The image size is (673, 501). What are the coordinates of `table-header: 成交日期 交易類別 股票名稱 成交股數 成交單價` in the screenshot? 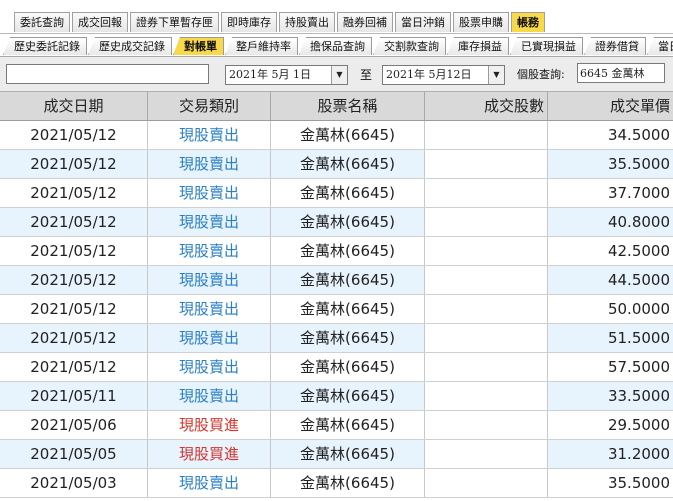 It's located at (336, 106).